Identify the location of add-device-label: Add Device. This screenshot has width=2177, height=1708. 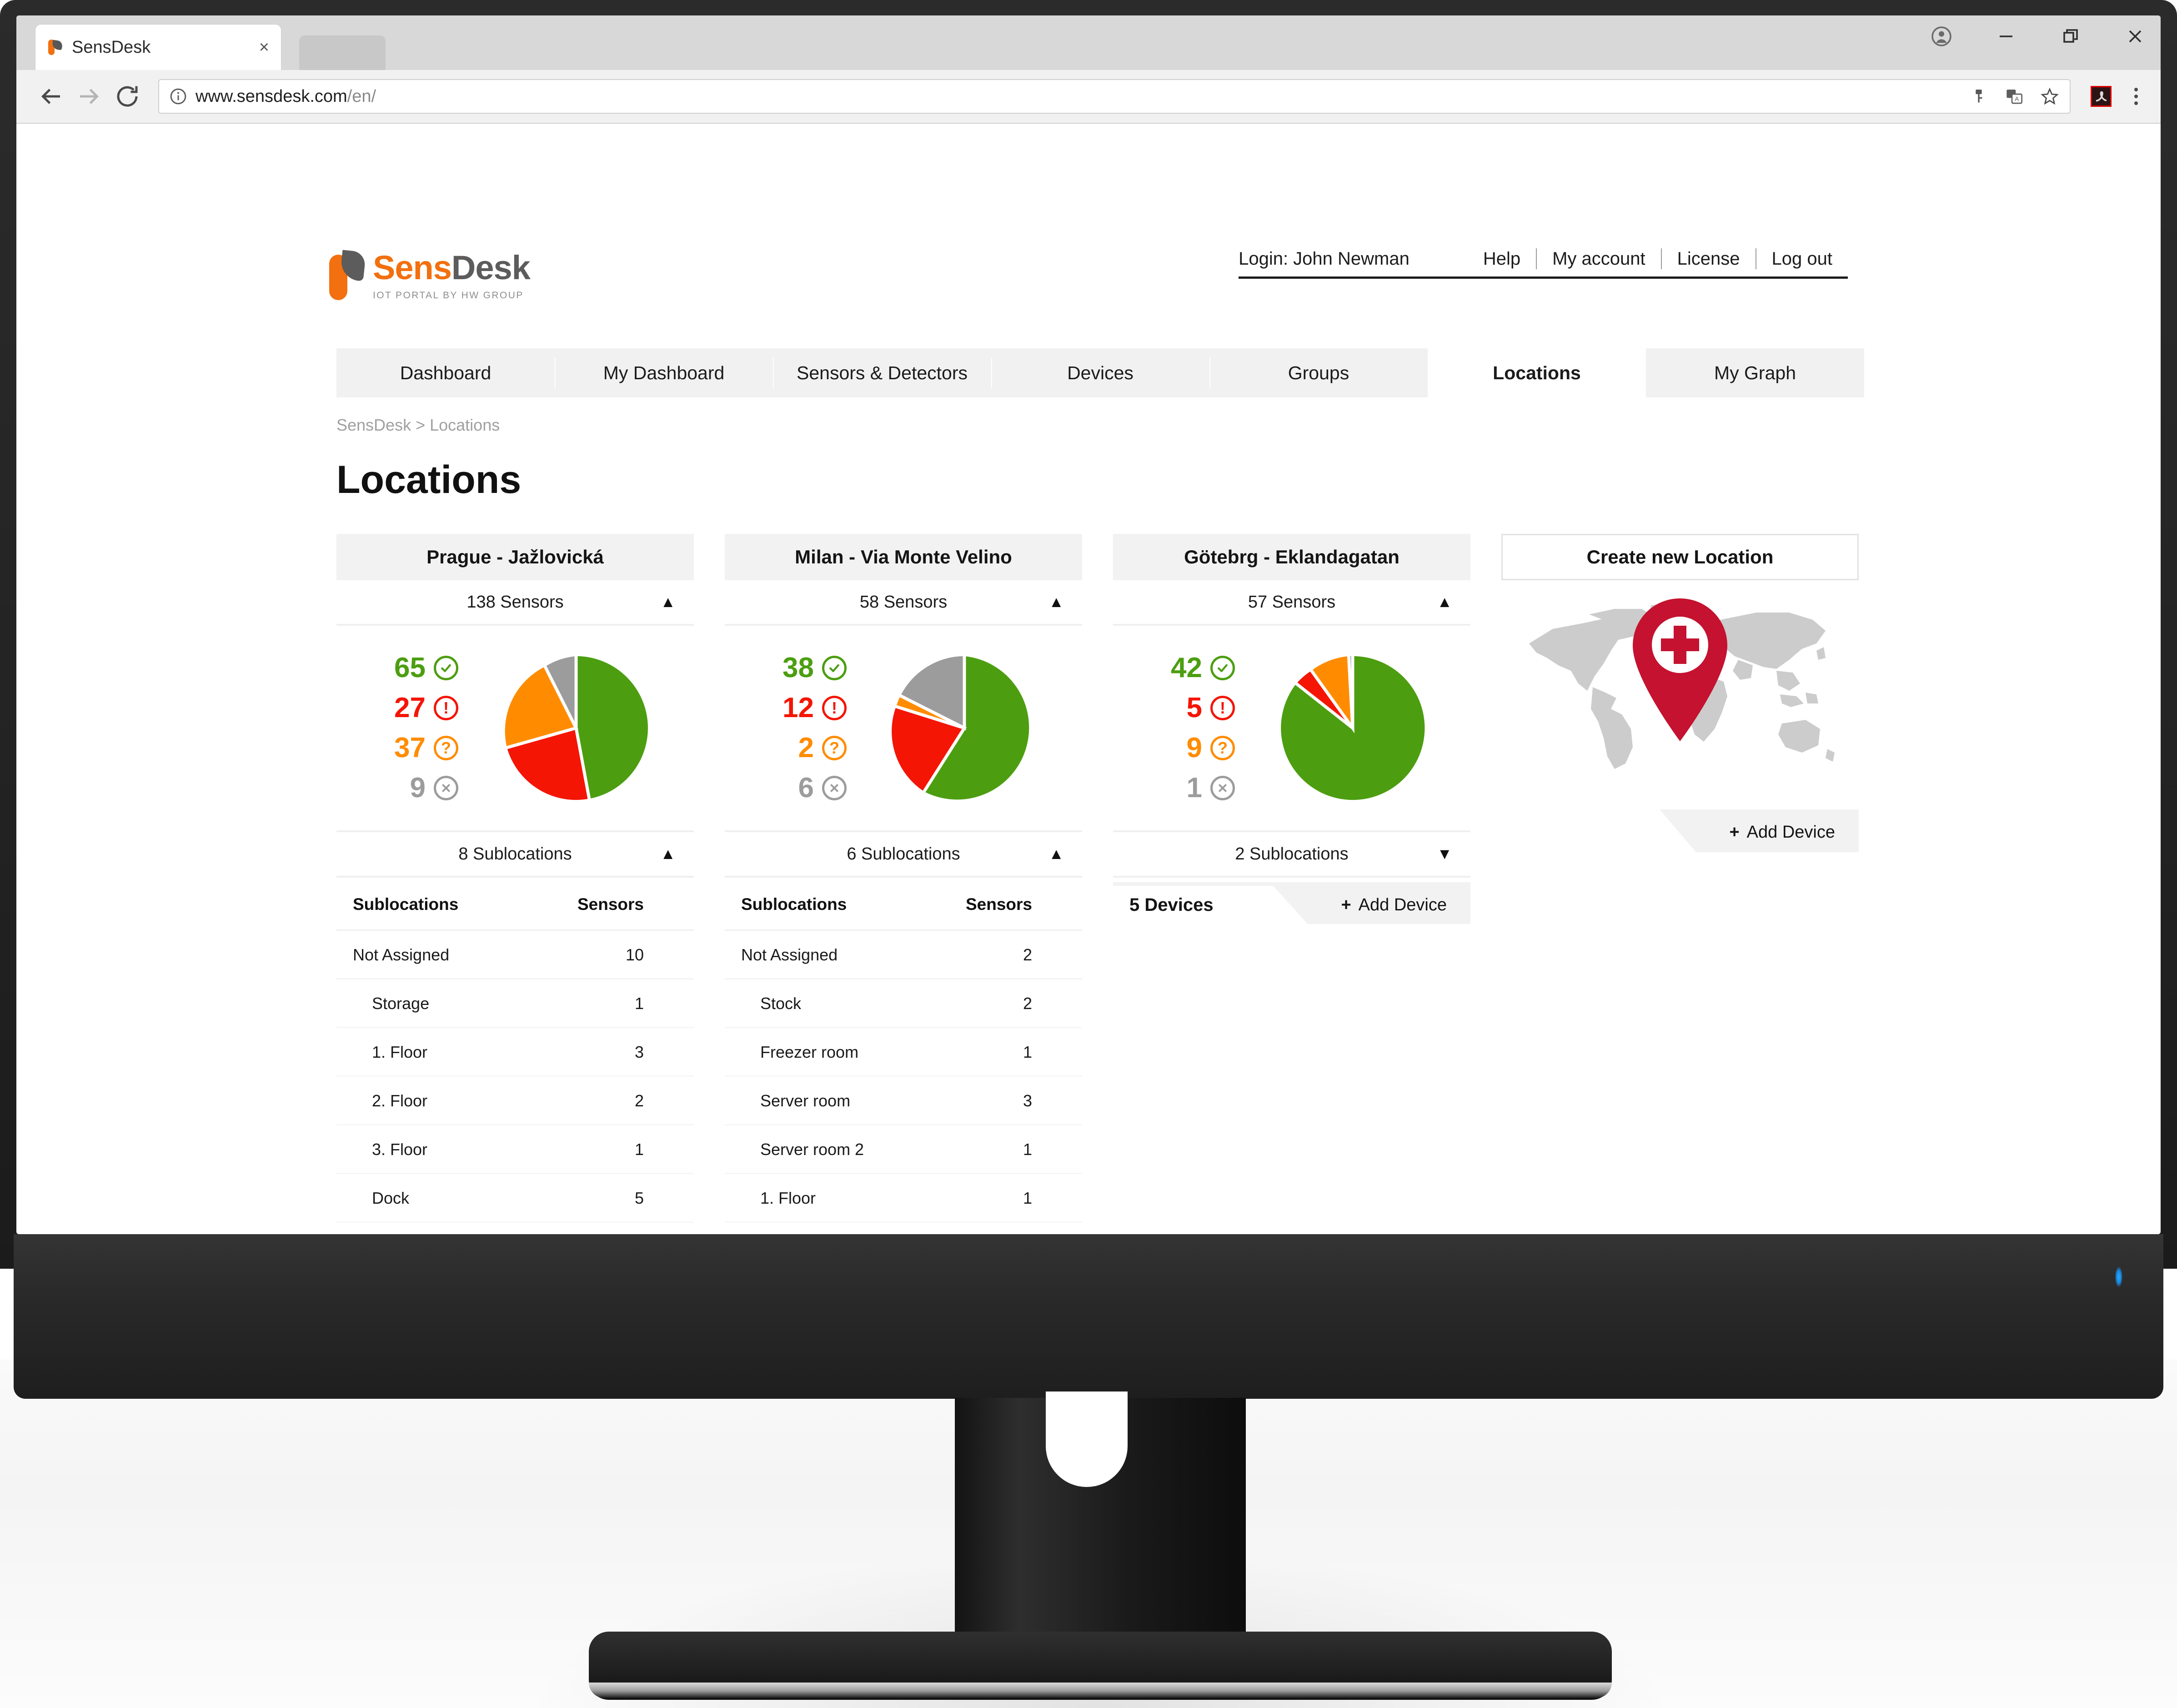
(1790, 832).